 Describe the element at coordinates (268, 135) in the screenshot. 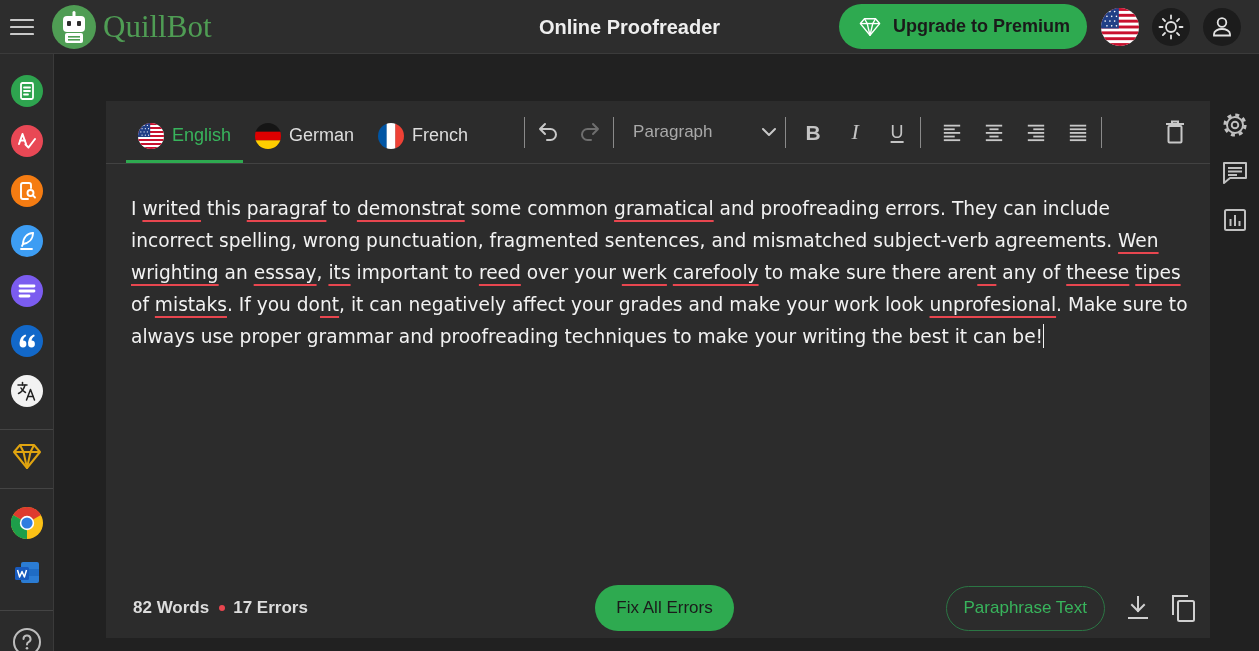

I see `german-flag-icon` at that location.